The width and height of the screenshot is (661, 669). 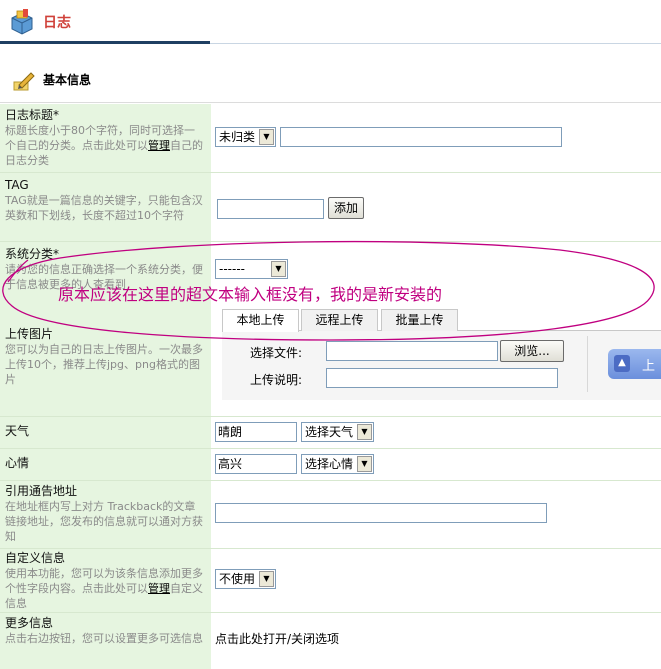 I want to click on upload-desc-label: 上传说明:, so click(x=276, y=380).